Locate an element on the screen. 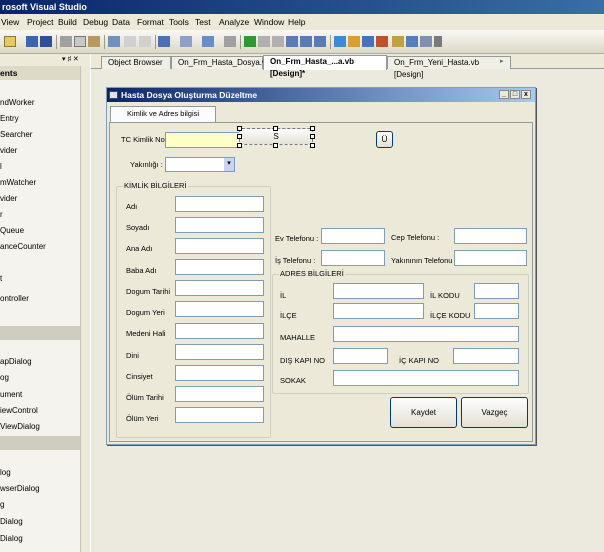 The height and width of the screenshot is (552, 604). toolbox-item: Entry is located at coordinates (9, 118).